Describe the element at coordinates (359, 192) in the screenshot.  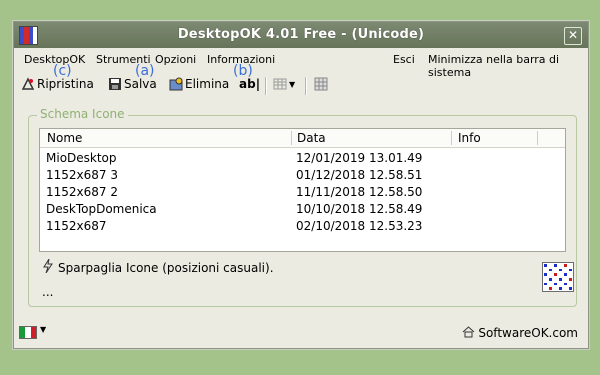
I see `row-date: 11/11/2018 12.58.50` at that location.